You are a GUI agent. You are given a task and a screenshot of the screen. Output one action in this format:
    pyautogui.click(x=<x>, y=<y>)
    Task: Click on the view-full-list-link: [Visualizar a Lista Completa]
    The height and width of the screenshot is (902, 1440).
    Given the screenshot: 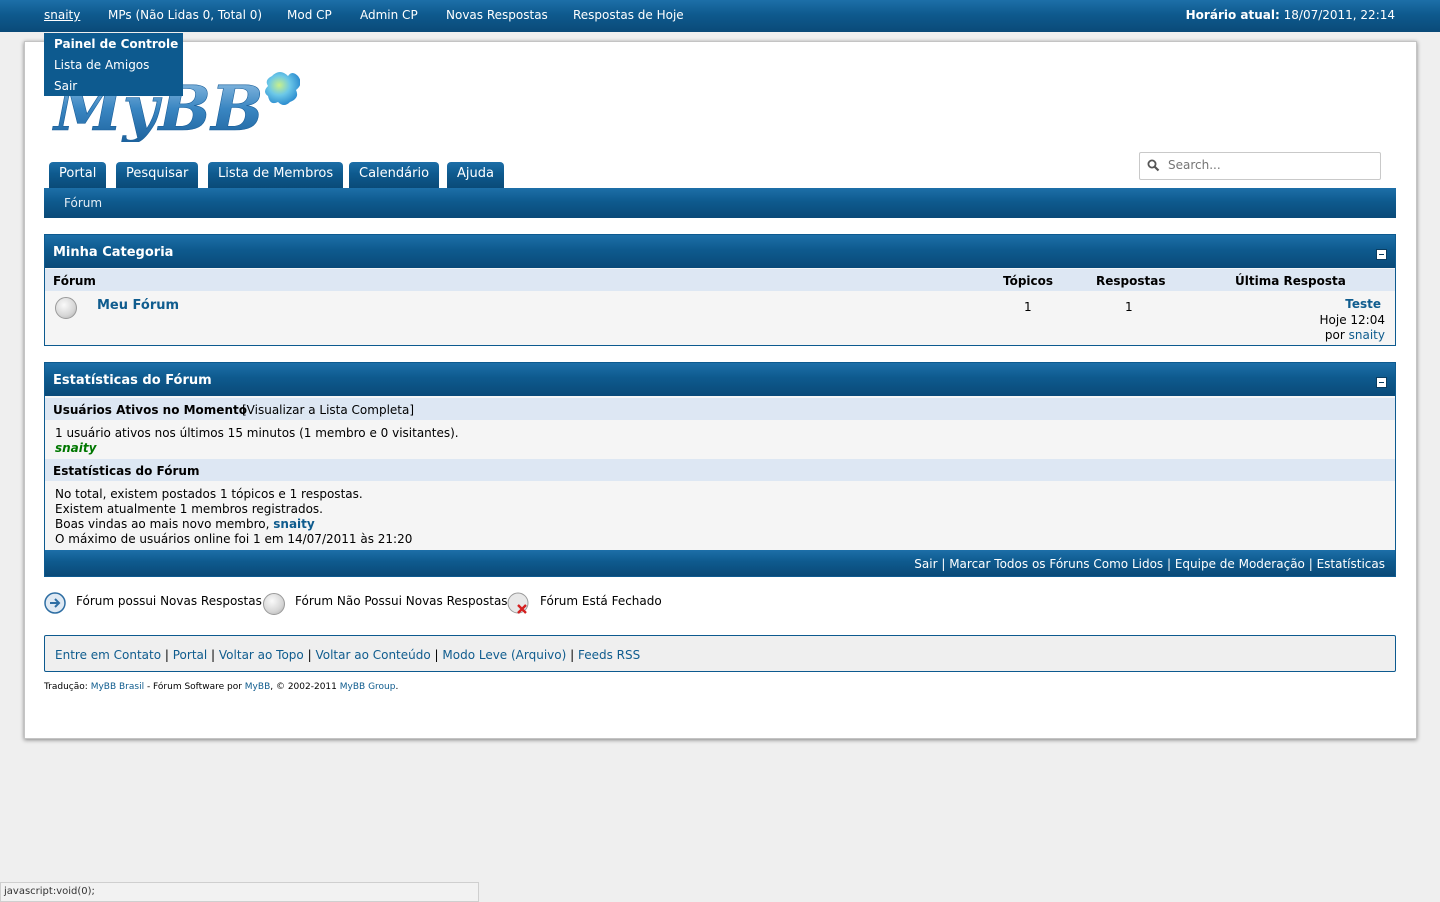 What is the action you would take?
    pyautogui.click(x=328, y=410)
    